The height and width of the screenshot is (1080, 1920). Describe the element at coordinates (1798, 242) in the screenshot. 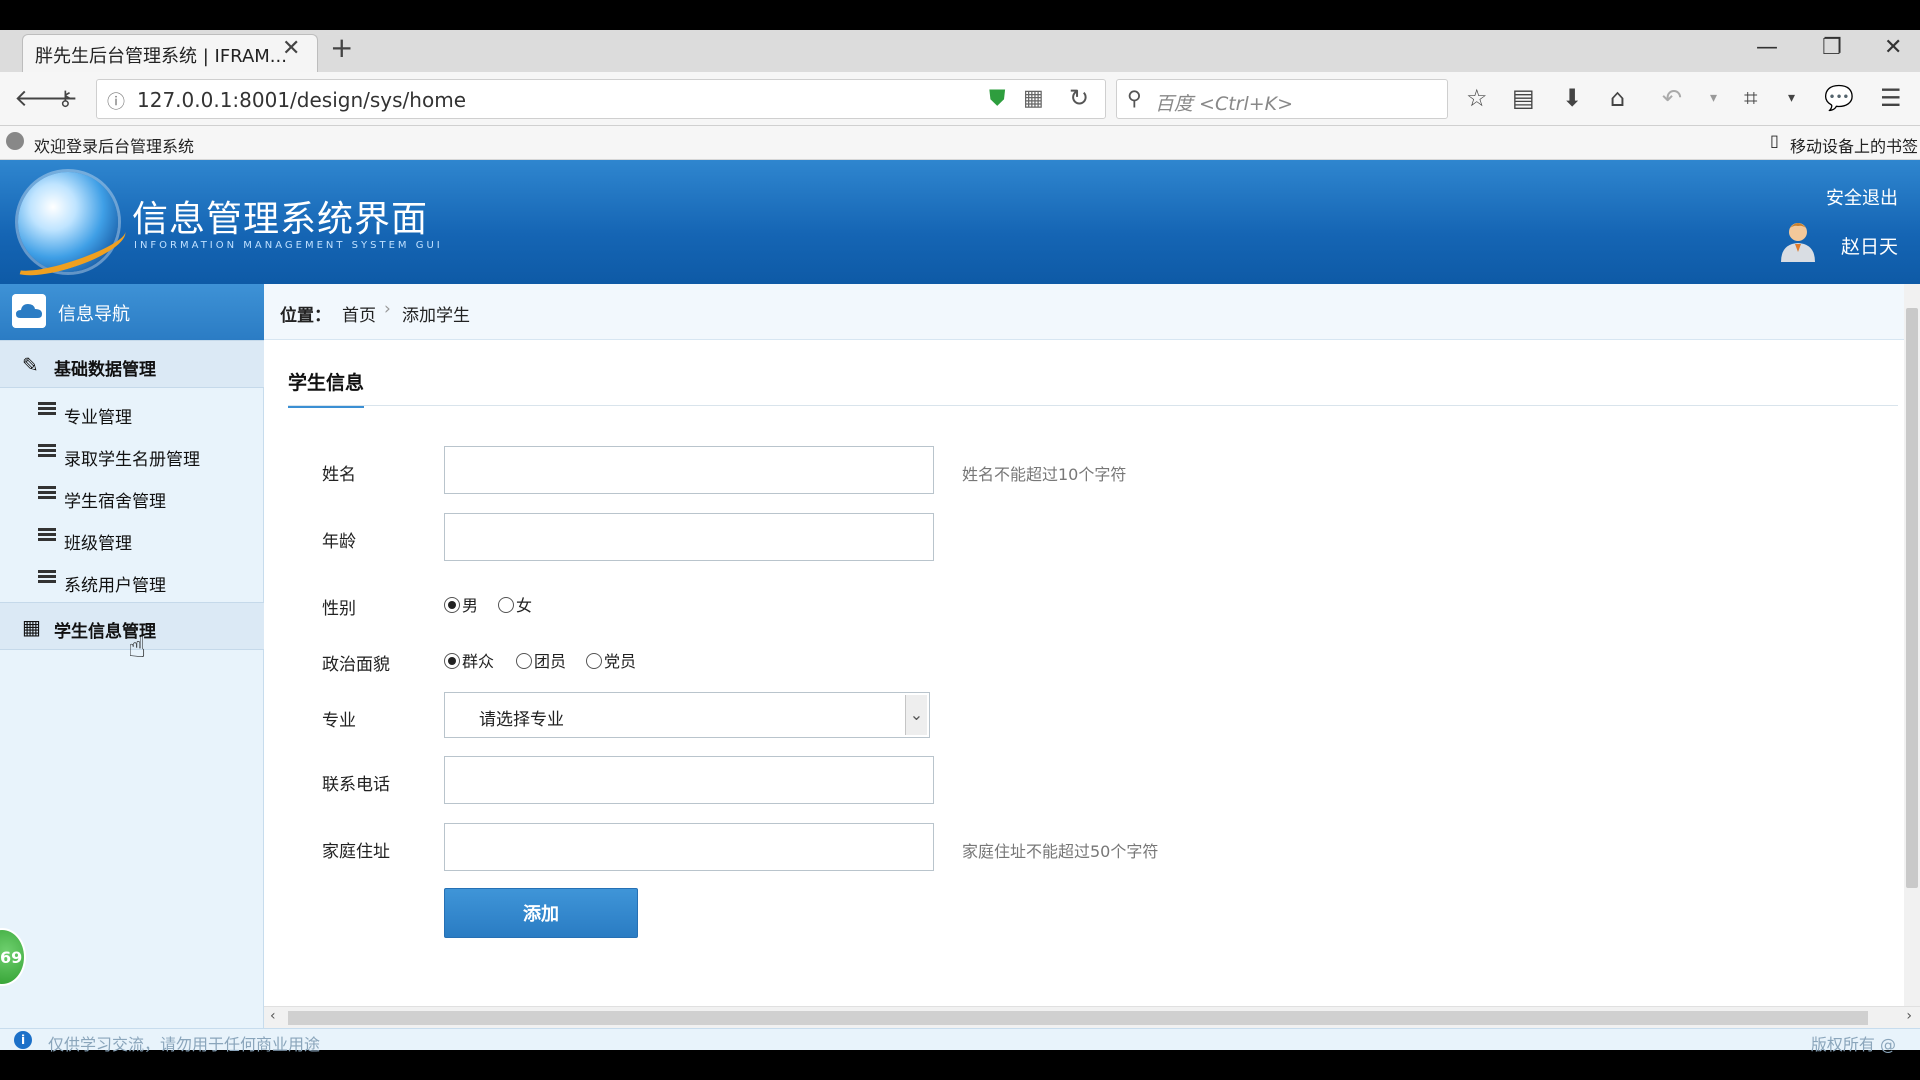

I see `user-avatar-icon` at that location.